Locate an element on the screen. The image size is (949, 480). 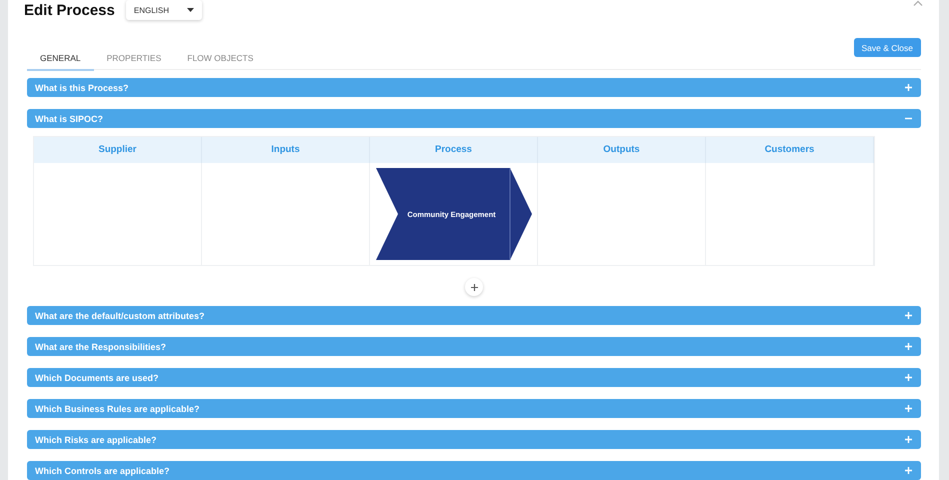
accordion-header: Which Controls are applicable? is located at coordinates (474, 470).